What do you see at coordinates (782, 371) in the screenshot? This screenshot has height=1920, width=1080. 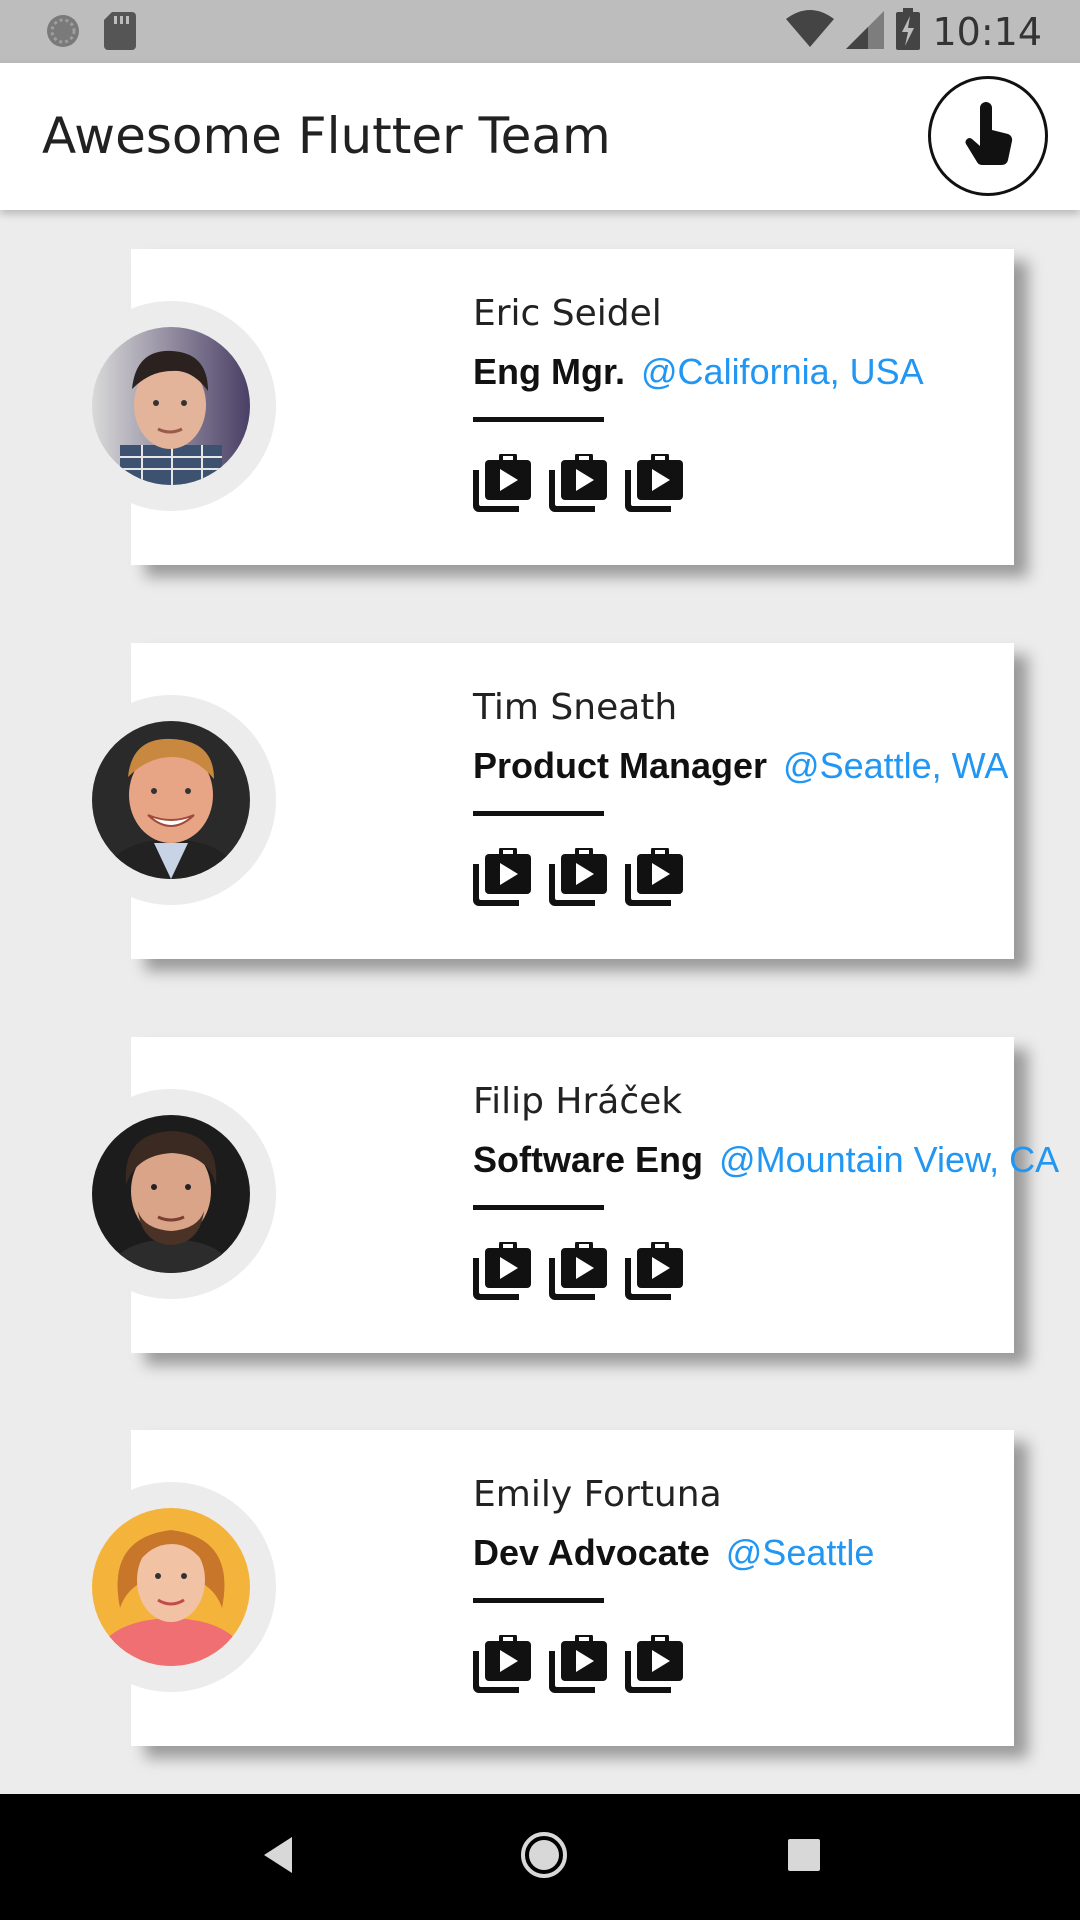 I see `member-location: @California, USA` at bounding box center [782, 371].